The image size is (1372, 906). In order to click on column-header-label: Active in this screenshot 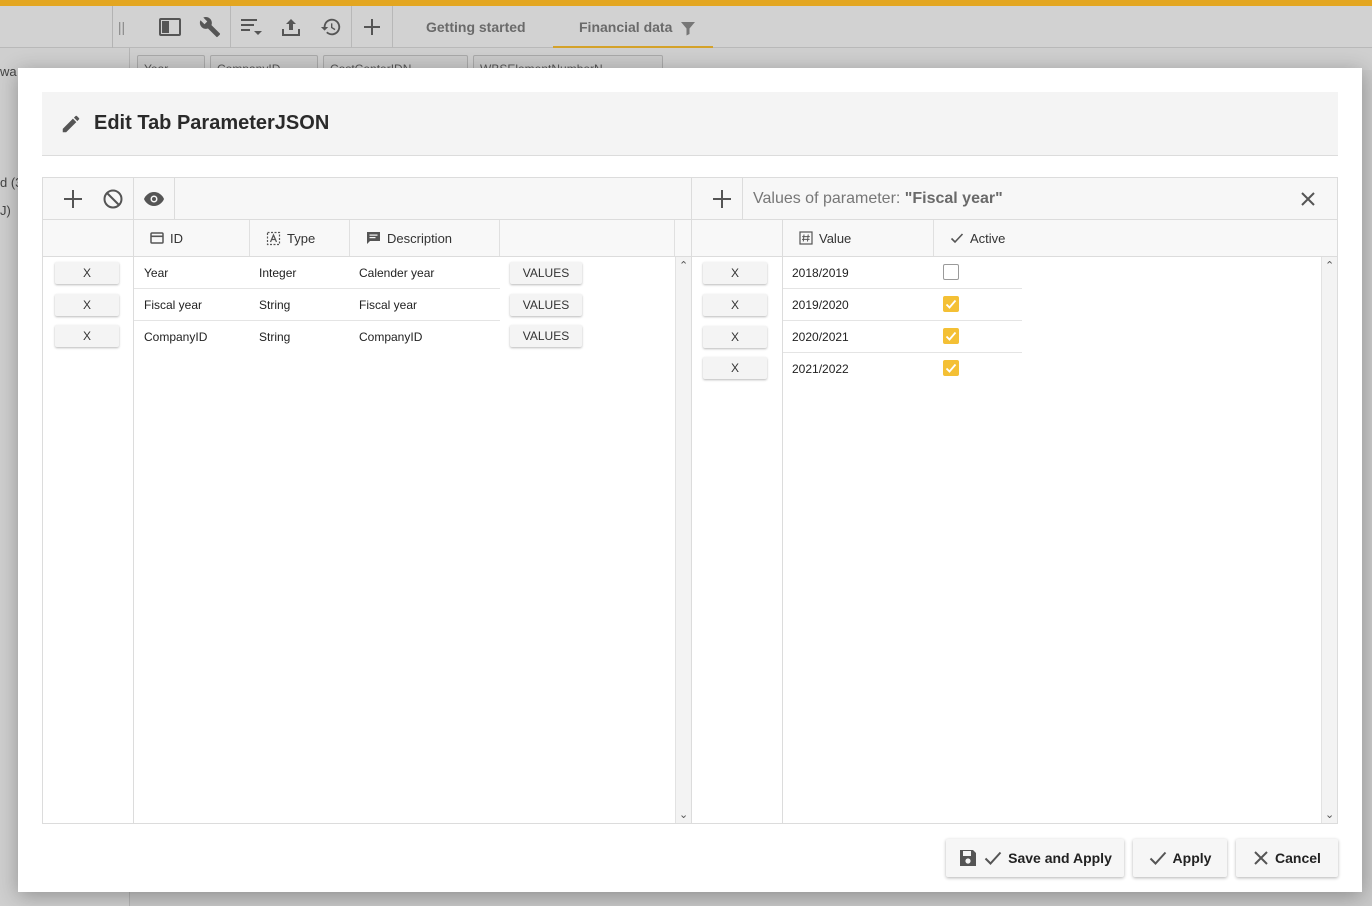, I will do `click(988, 238)`.